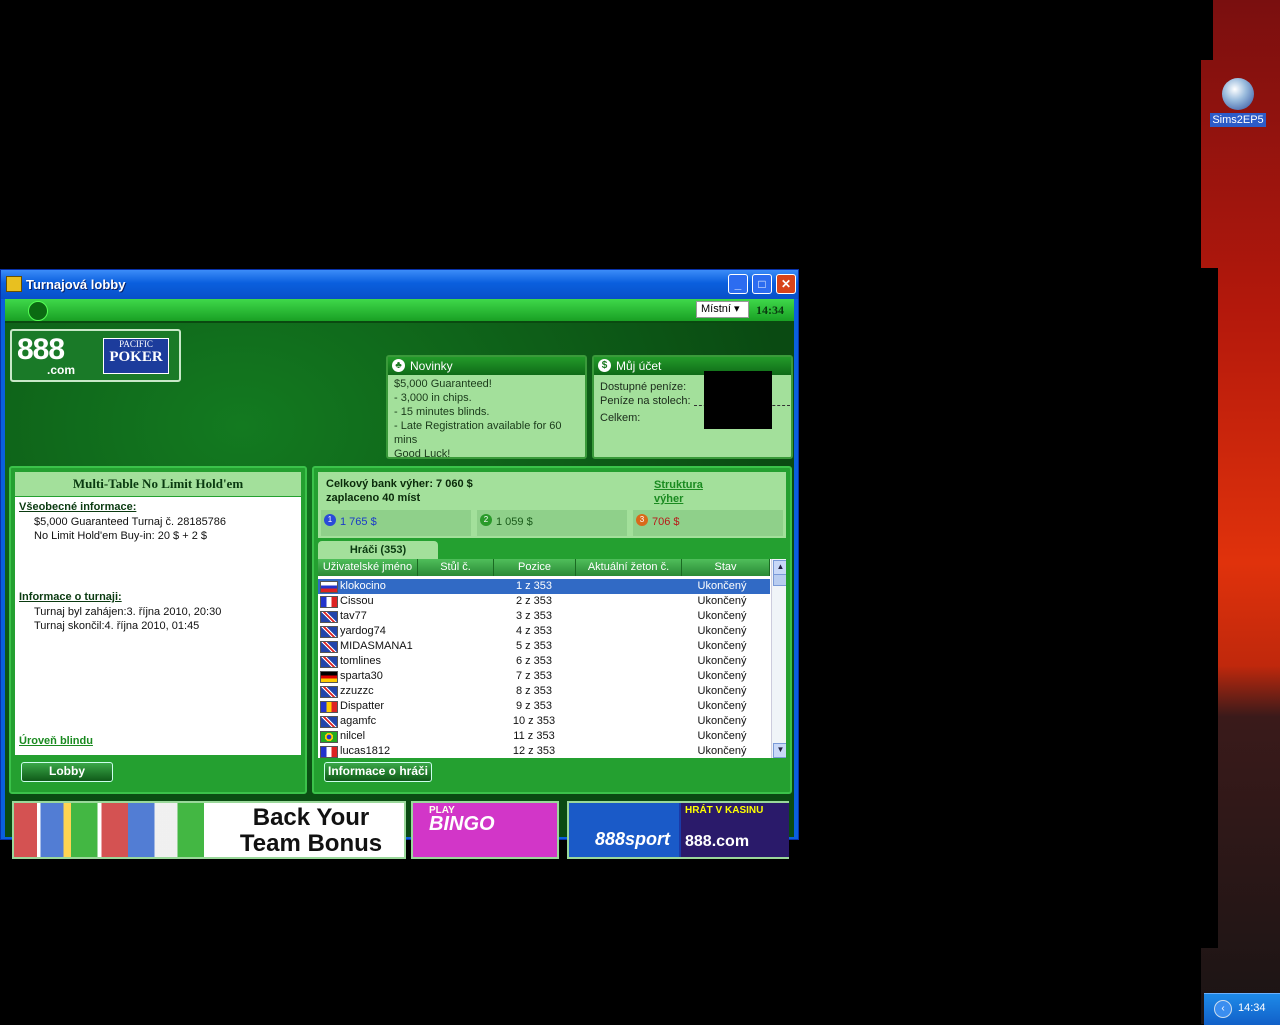  Describe the element at coordinates (399, 311) in the screenshot. I see `top-toolbar: Místní ▾ 14:34` at that location.